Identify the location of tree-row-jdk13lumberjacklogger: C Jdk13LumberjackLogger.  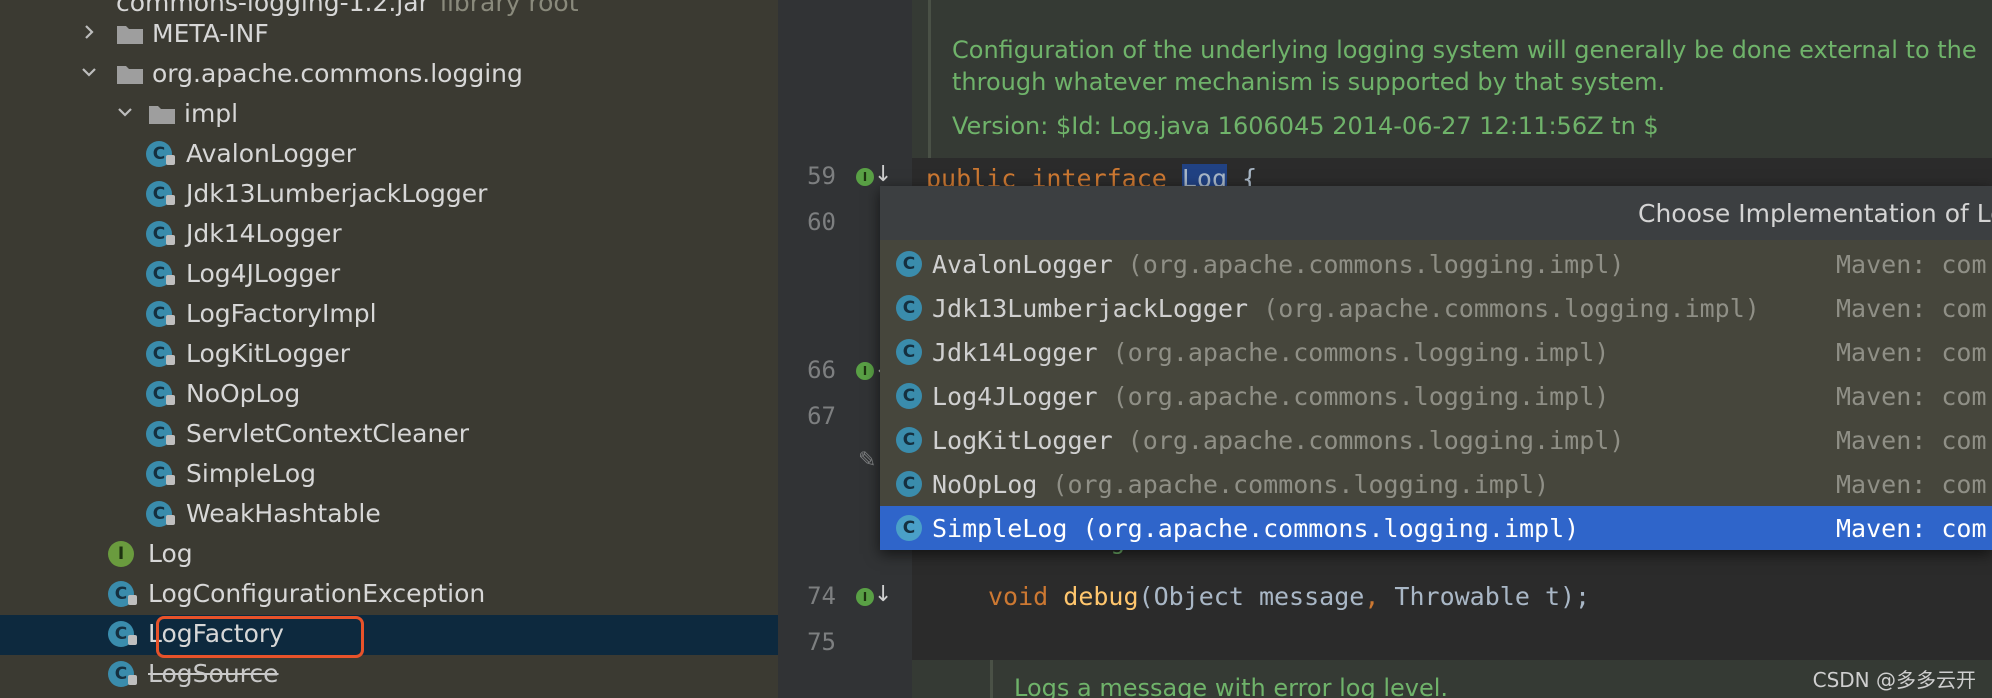
(389, 195).